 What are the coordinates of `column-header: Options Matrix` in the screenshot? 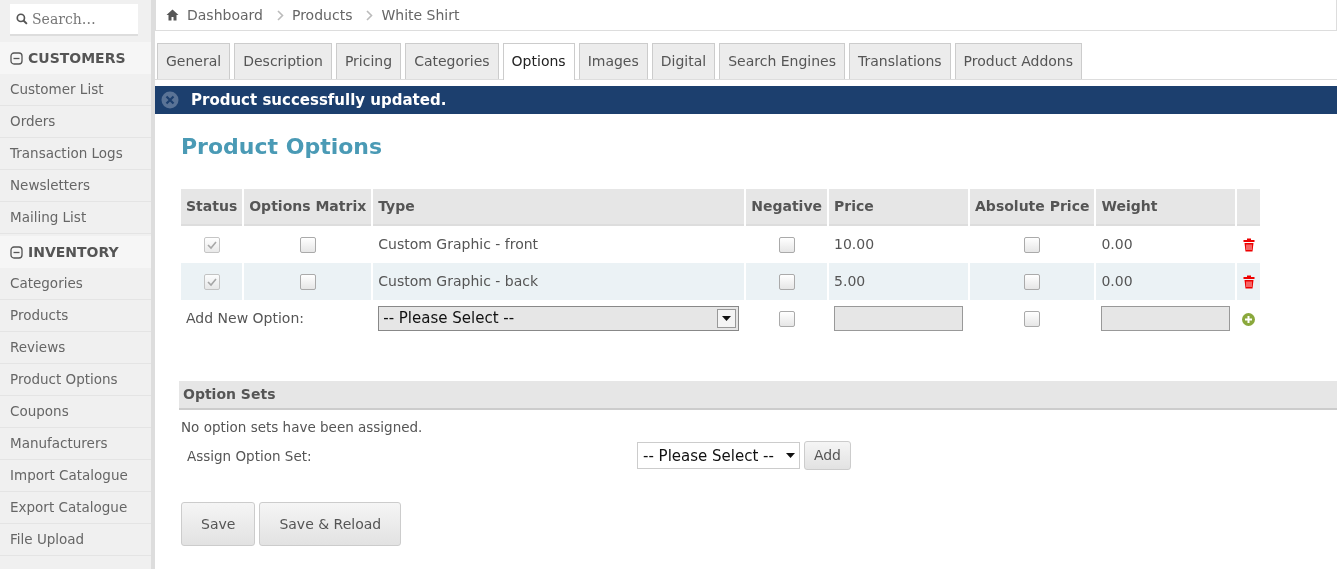 It's located at (308, 207).